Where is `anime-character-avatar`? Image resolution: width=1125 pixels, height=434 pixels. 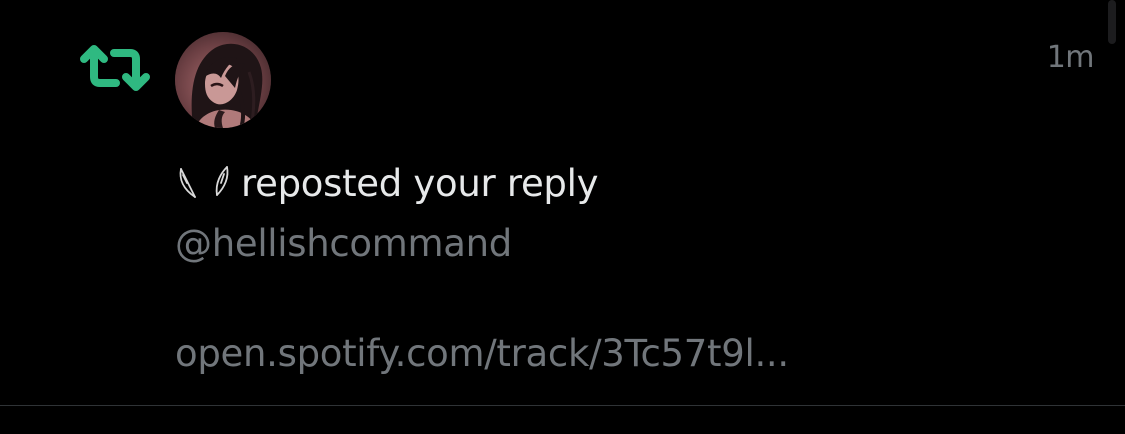 anime-character-avatar is located at coordinates (223, 80).